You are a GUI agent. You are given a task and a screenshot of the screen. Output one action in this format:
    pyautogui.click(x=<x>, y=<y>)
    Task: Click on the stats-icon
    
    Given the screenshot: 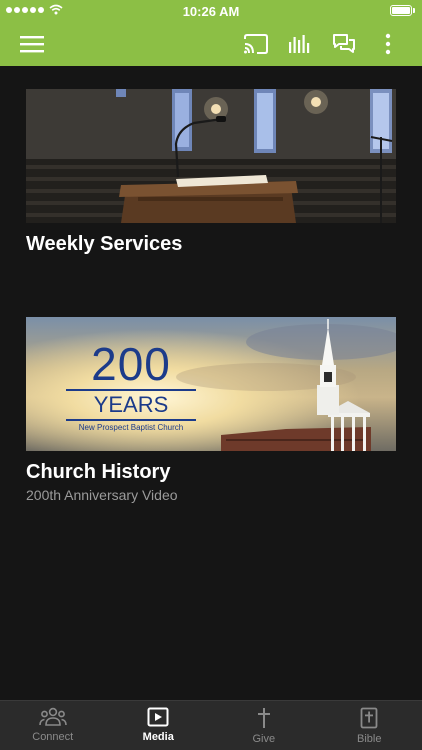 What is the action you would take?
    pyautogui.click(x=299, y=44)
    